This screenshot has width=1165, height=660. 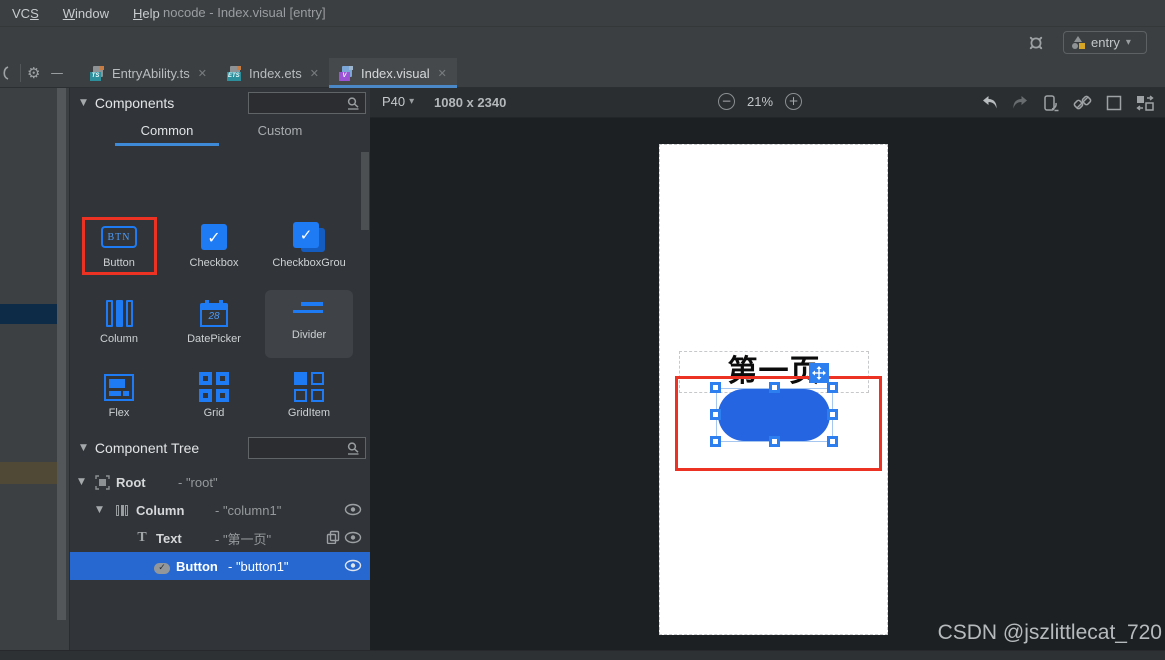 What do you see at coordinates (1078, 42) in the screenshot?
I see `module-icon` at bounding box center [1078, 42].